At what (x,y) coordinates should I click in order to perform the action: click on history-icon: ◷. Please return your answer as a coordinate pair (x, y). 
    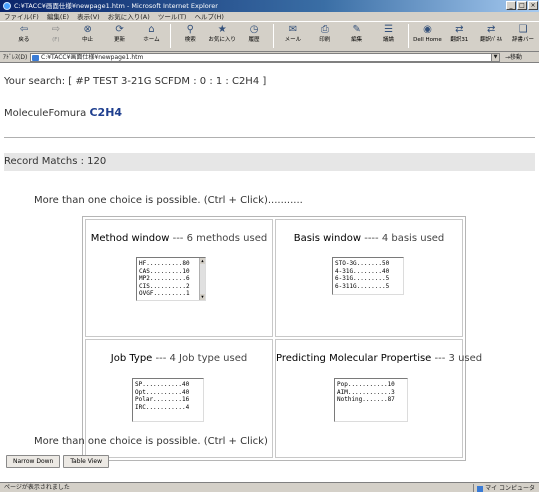
    Looking at the image, I should click on (254, 29).